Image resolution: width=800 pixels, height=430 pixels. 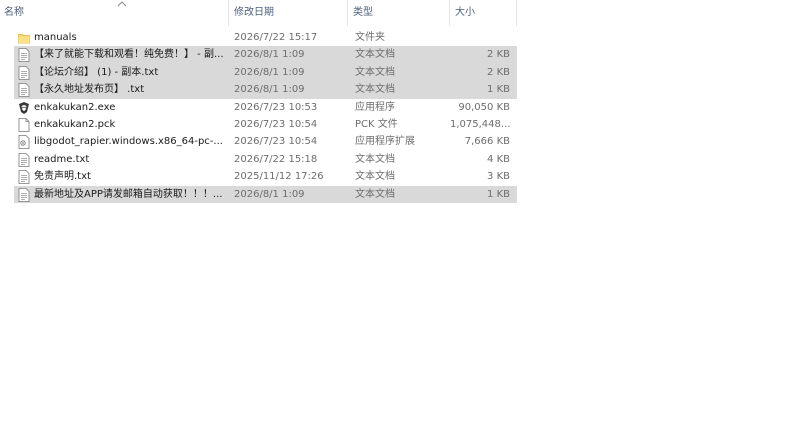 I want to click on blank-file-icon, so click(x=24, y=125).